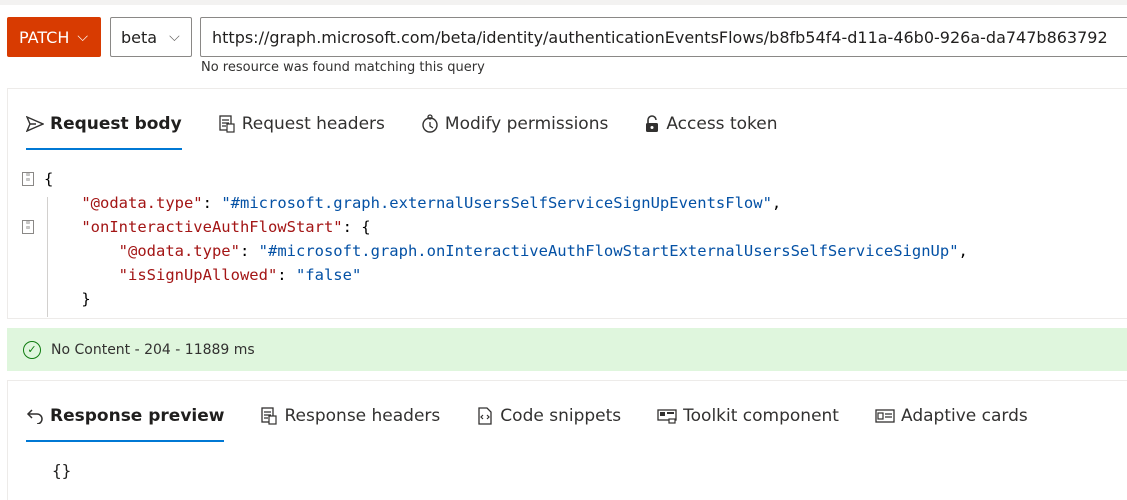  What do you see at coordinates (722, 124) in the screenshot?
I see `tab-label: Access token` at bounding box center [722, 124].